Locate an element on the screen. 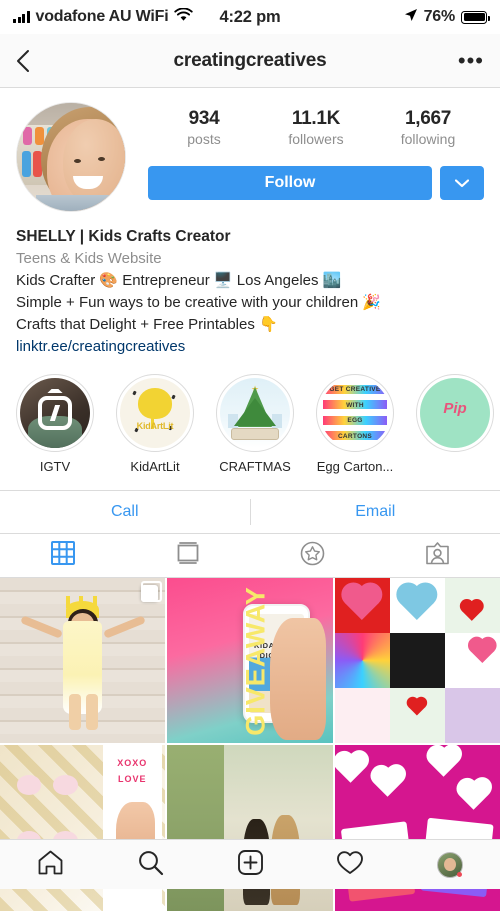  bottom-navigation is located at coordinates (250, 864).